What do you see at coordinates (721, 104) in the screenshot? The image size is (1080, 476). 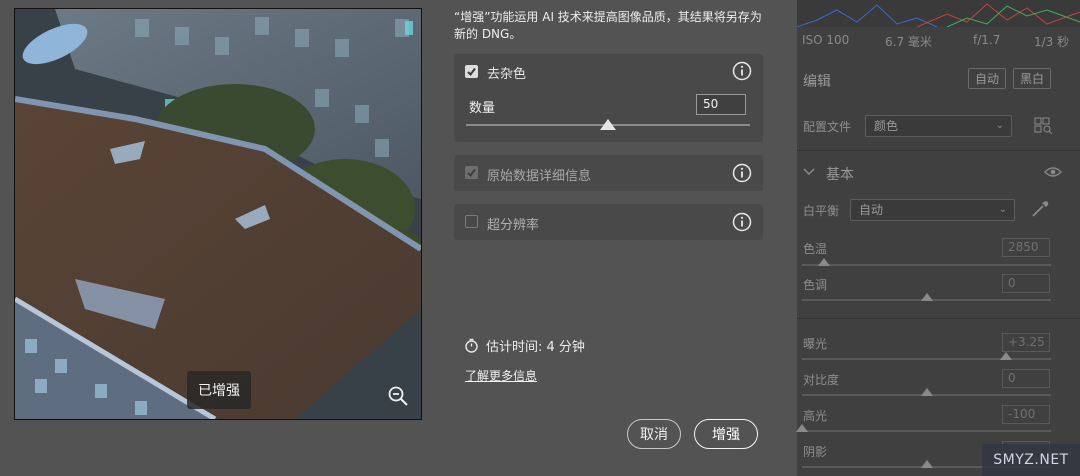 I see `amount-input: 50` at bounding box center [721, 104].